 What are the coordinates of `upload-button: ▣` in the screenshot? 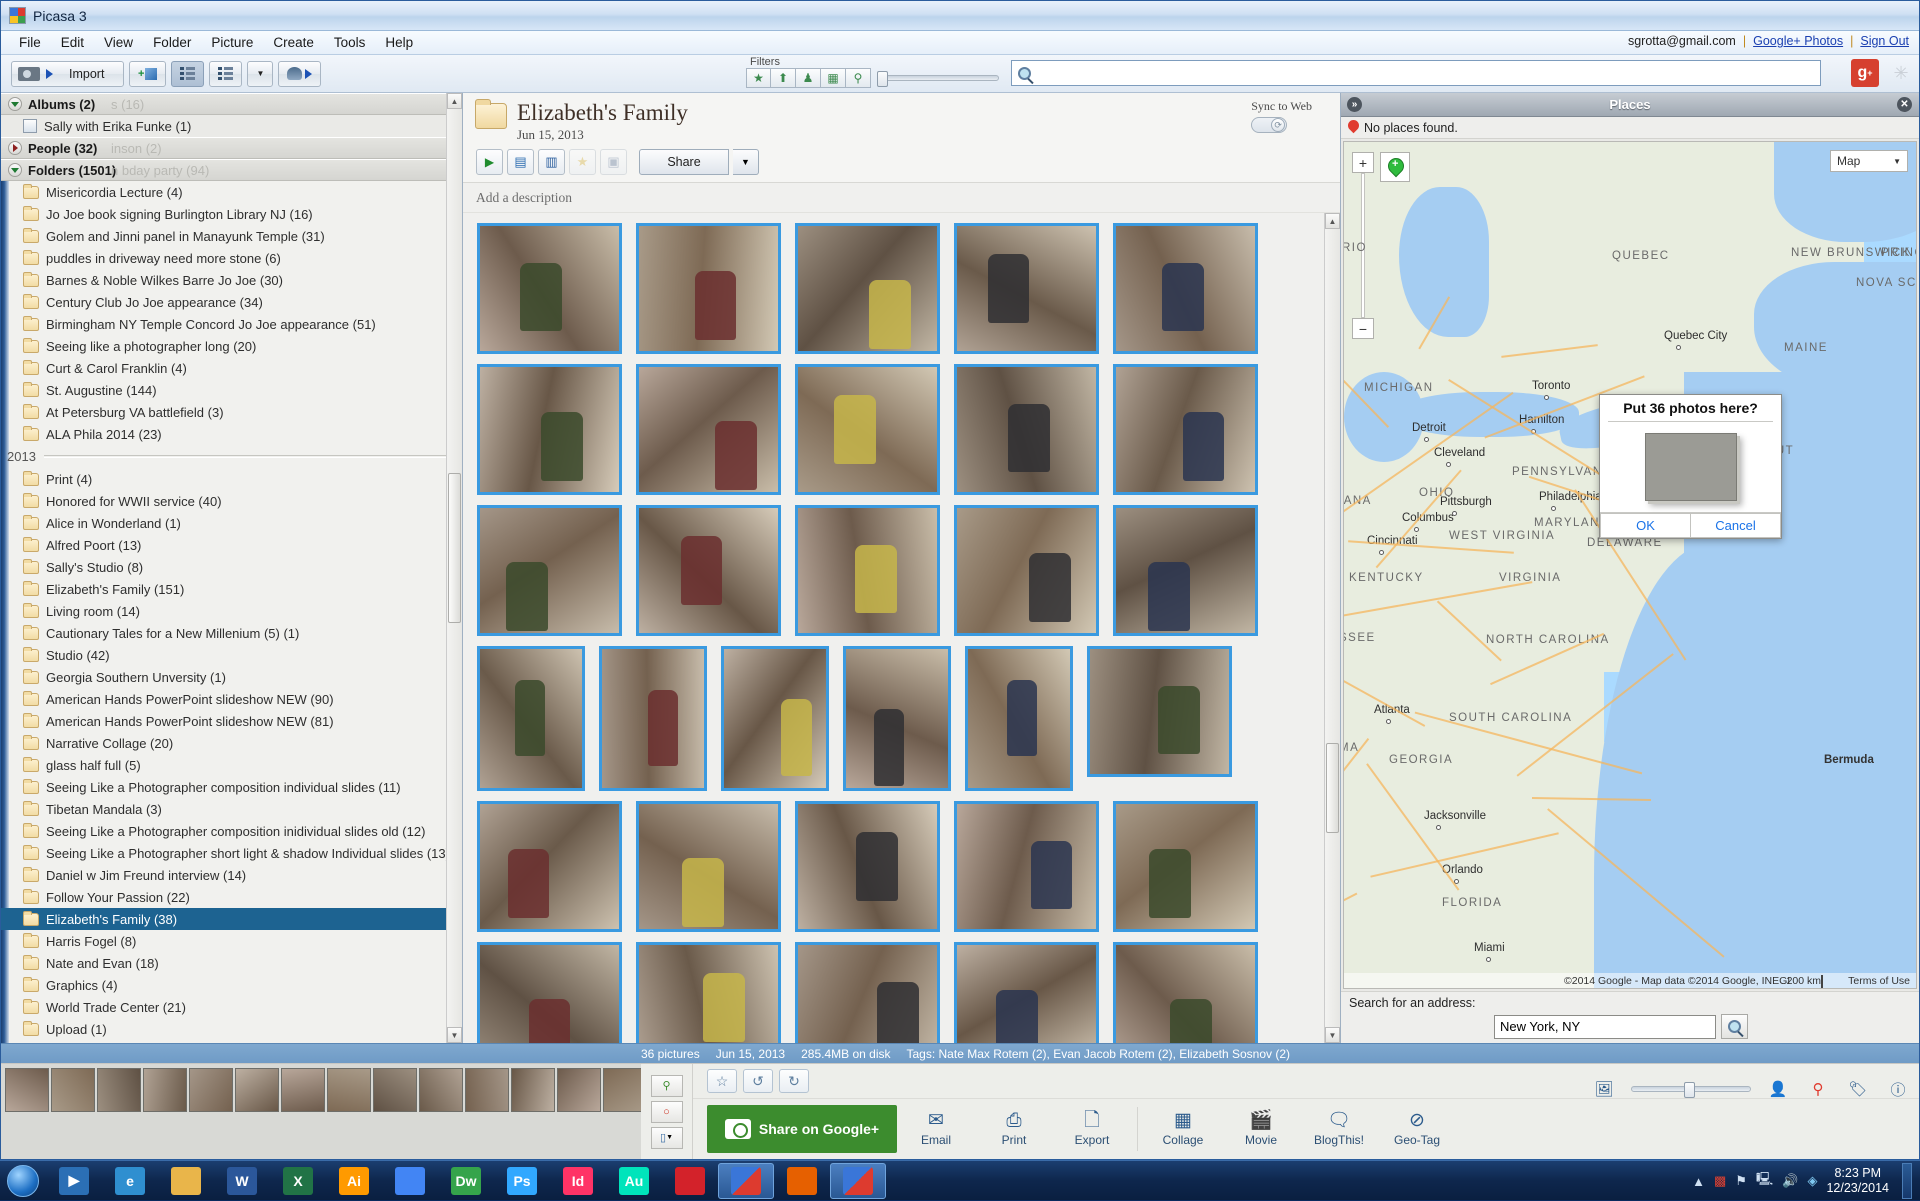 It's located at (613, 162).